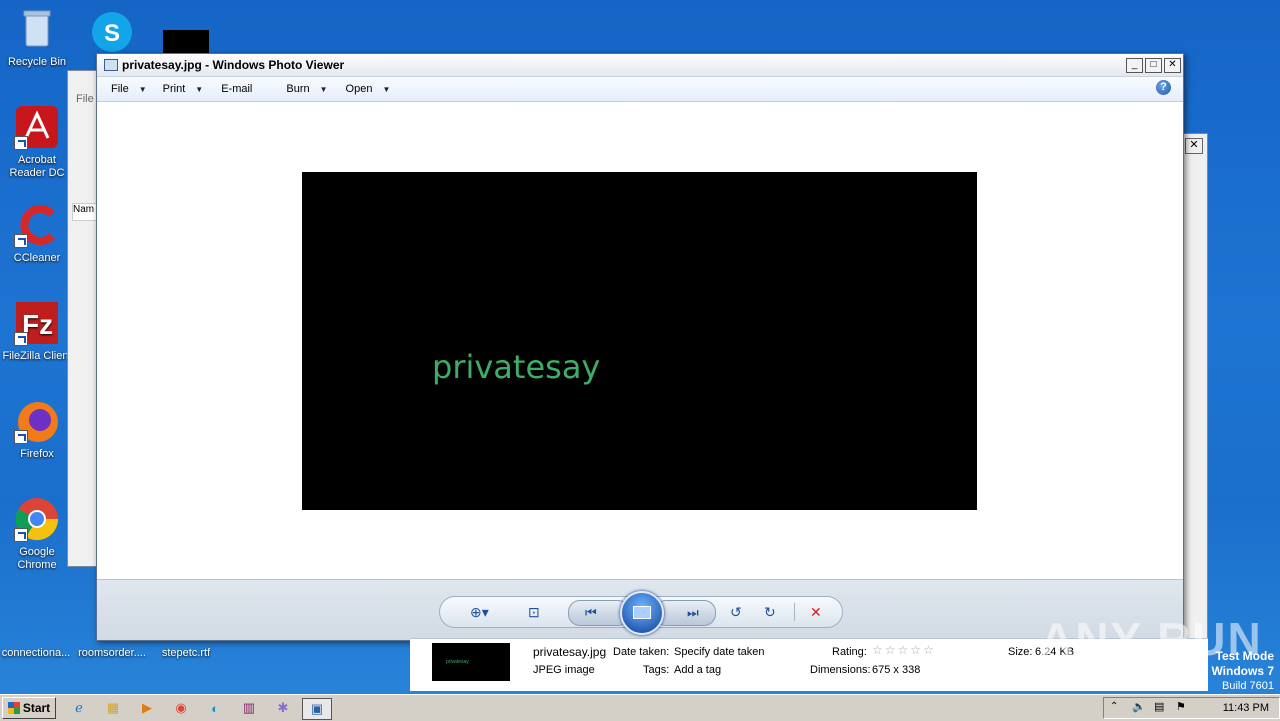  Describe the element at coordinates (79, 708) in the screenshot. I see `ie-icon: ℯ` at that location.